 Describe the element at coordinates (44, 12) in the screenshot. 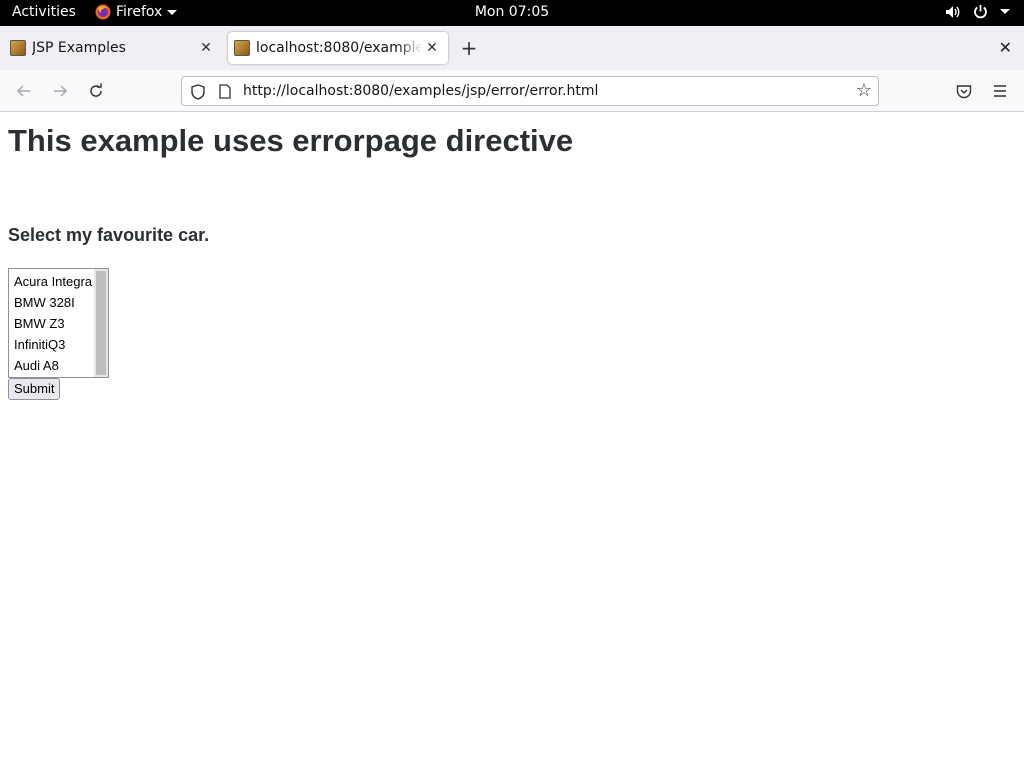

I see `activities-button: Activities` at that location.